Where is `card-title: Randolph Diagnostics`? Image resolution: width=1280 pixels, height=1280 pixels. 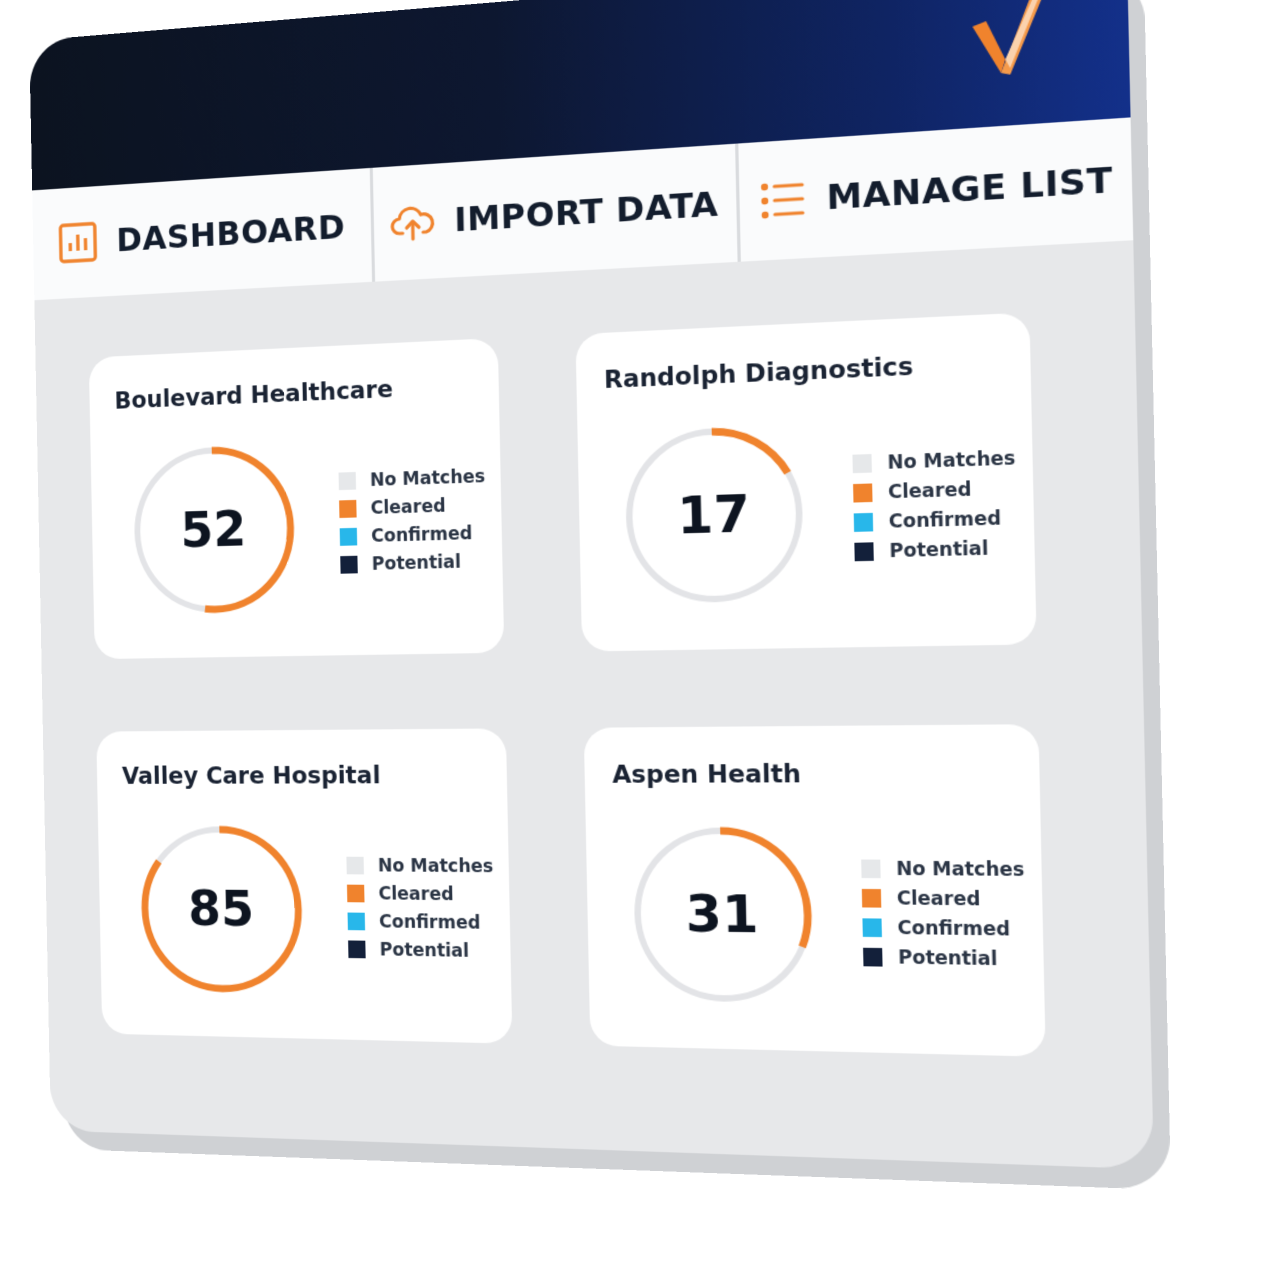 card-title: Randolph Diagnostics is located at coordinates (758, 373).